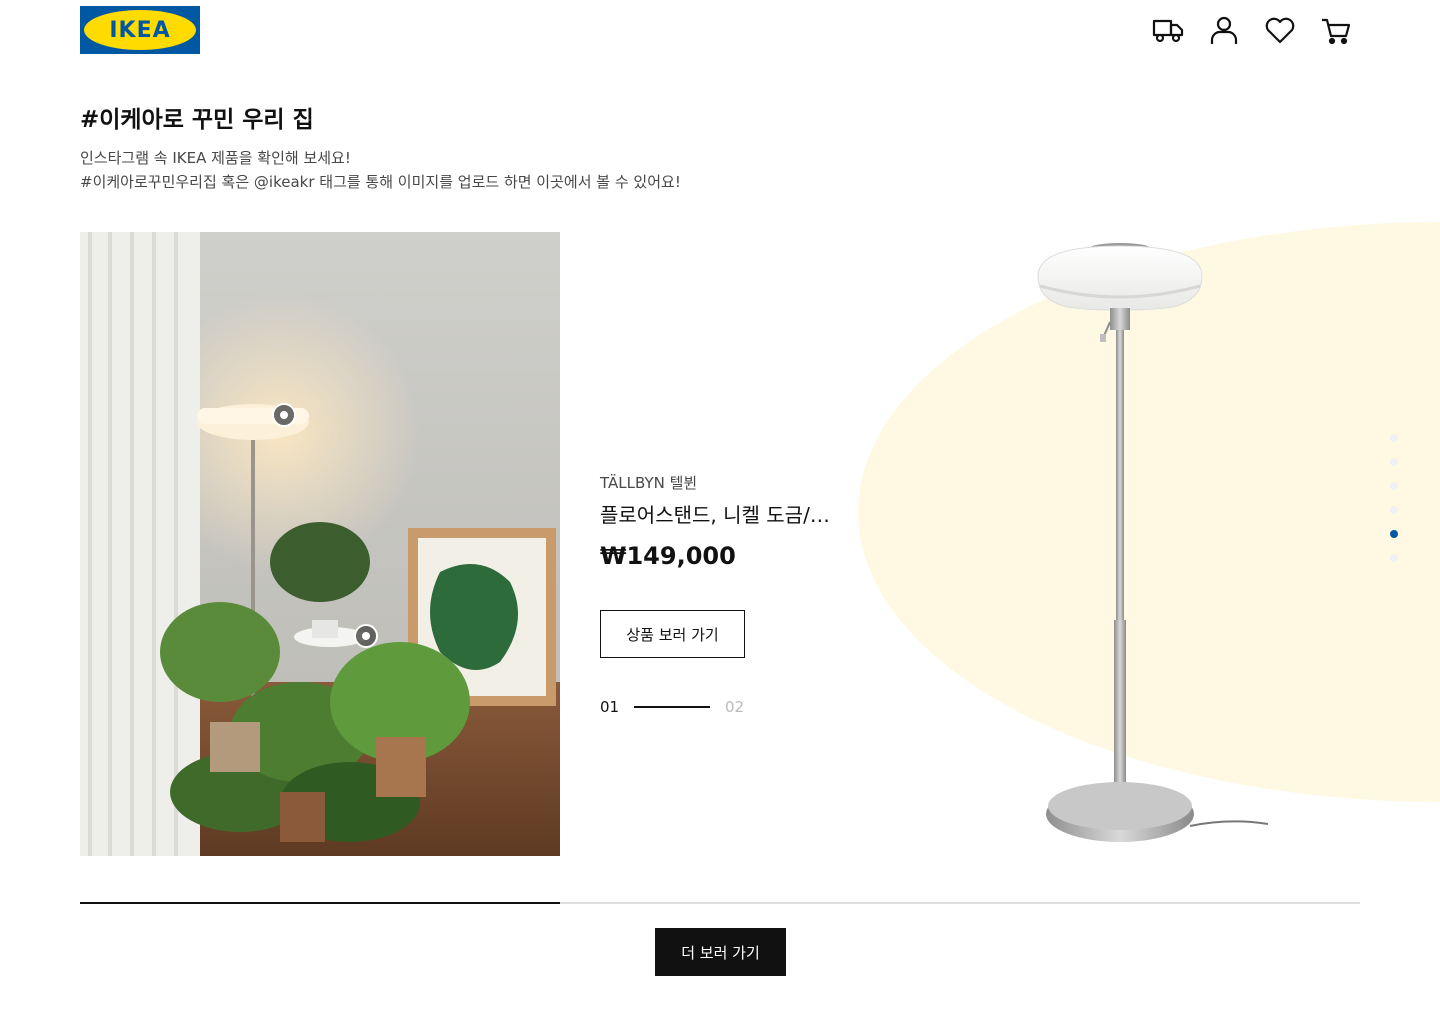  I want to click on vertical-pagination, so click(1394, 498).